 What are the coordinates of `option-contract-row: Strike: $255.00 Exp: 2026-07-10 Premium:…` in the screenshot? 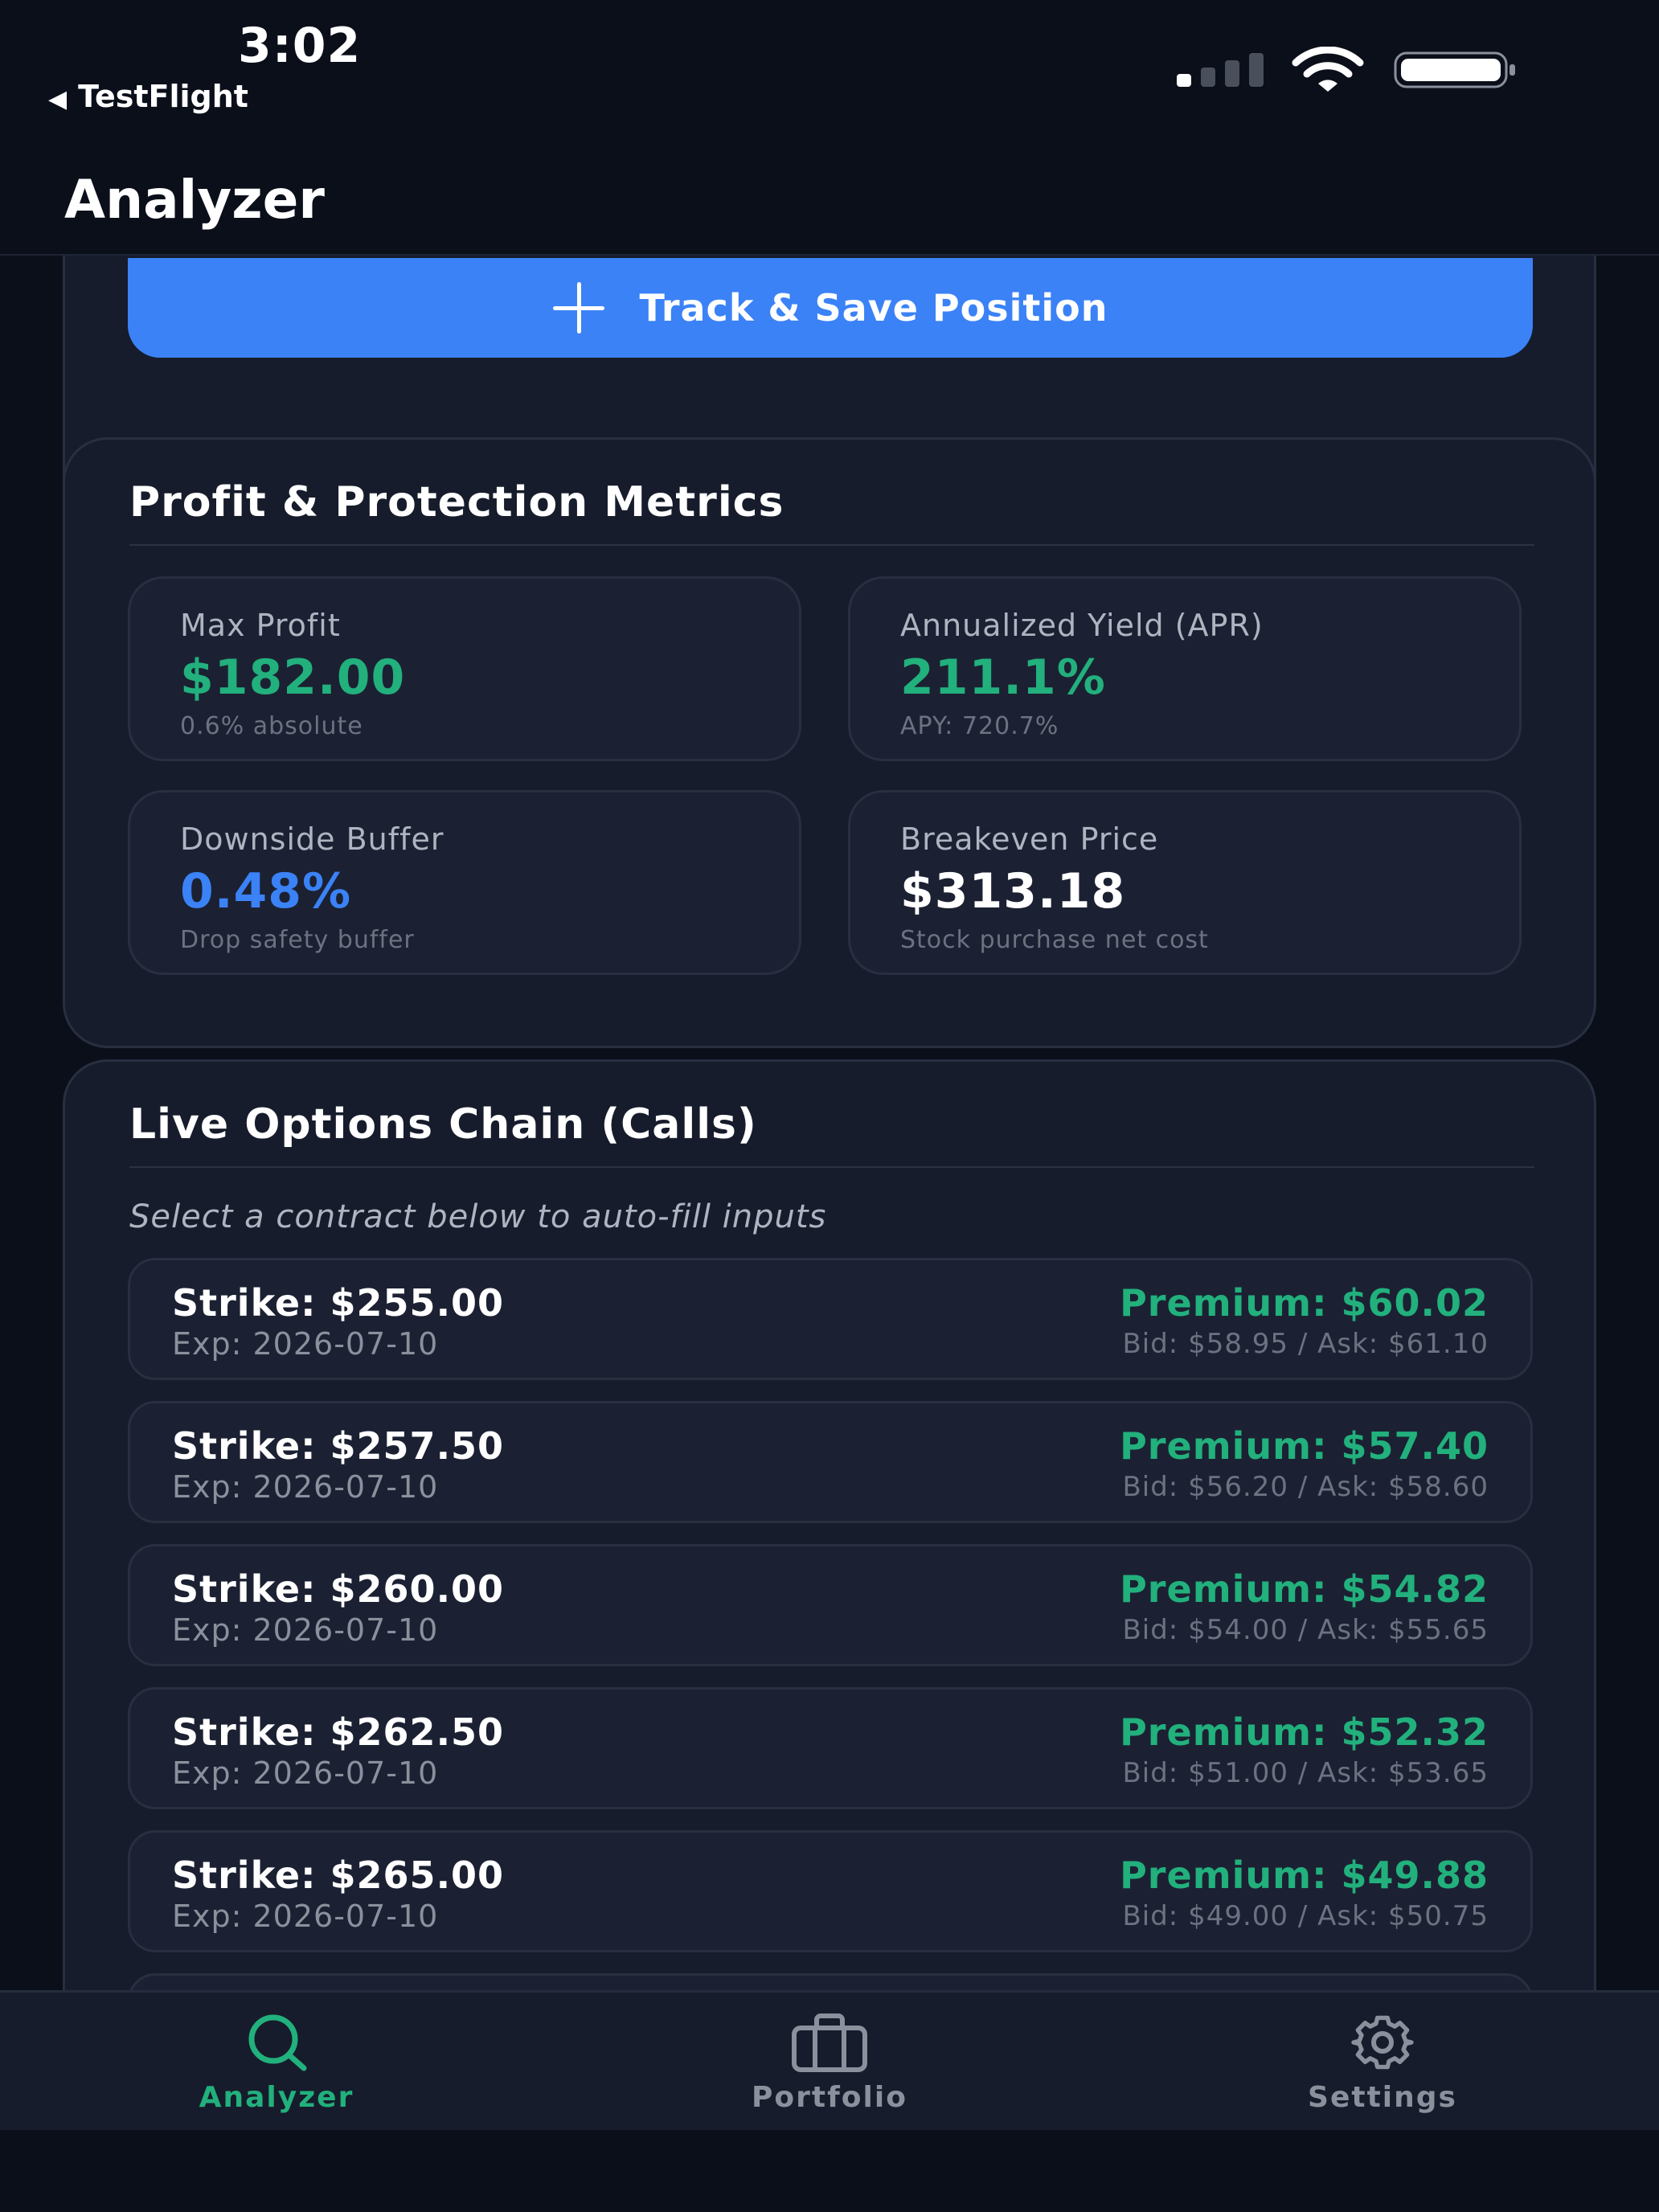 It's located at (830, 1319).